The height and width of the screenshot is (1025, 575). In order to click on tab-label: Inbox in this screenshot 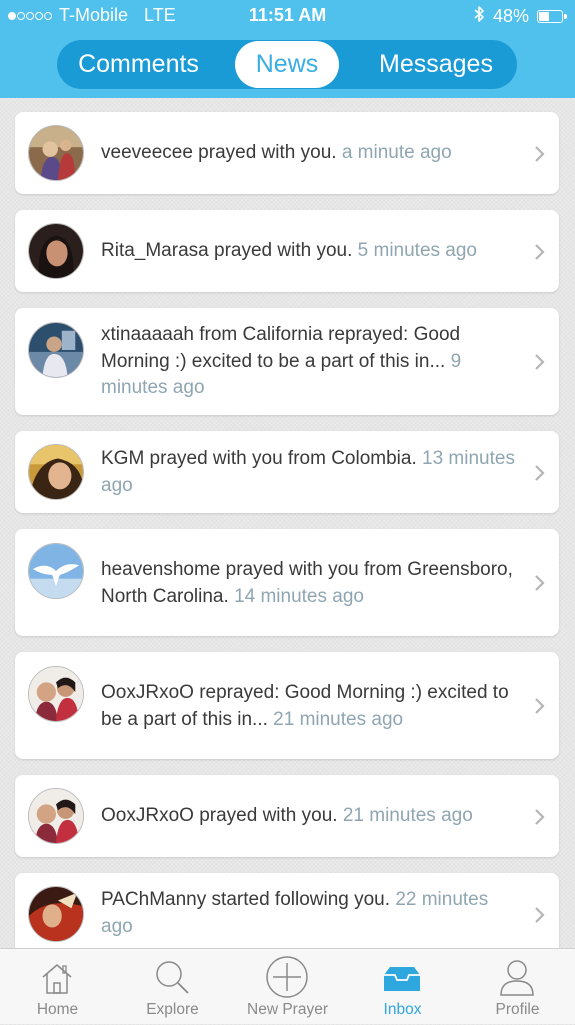, I will do `click(402, 1009)`.